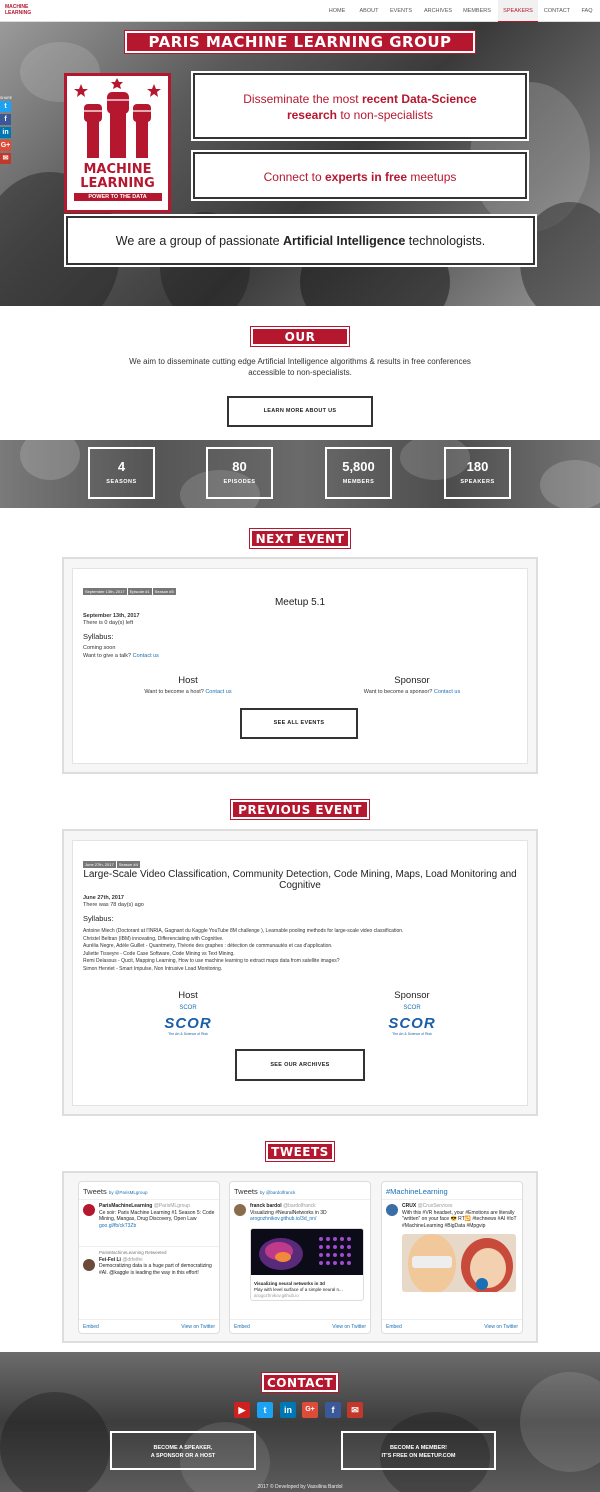 The image size is (600, 1492). What do you see at coordinates (199, 241) in the screenshot?
I see `box3-pre: We are a group of passionate` at bounding box center [199, 241].